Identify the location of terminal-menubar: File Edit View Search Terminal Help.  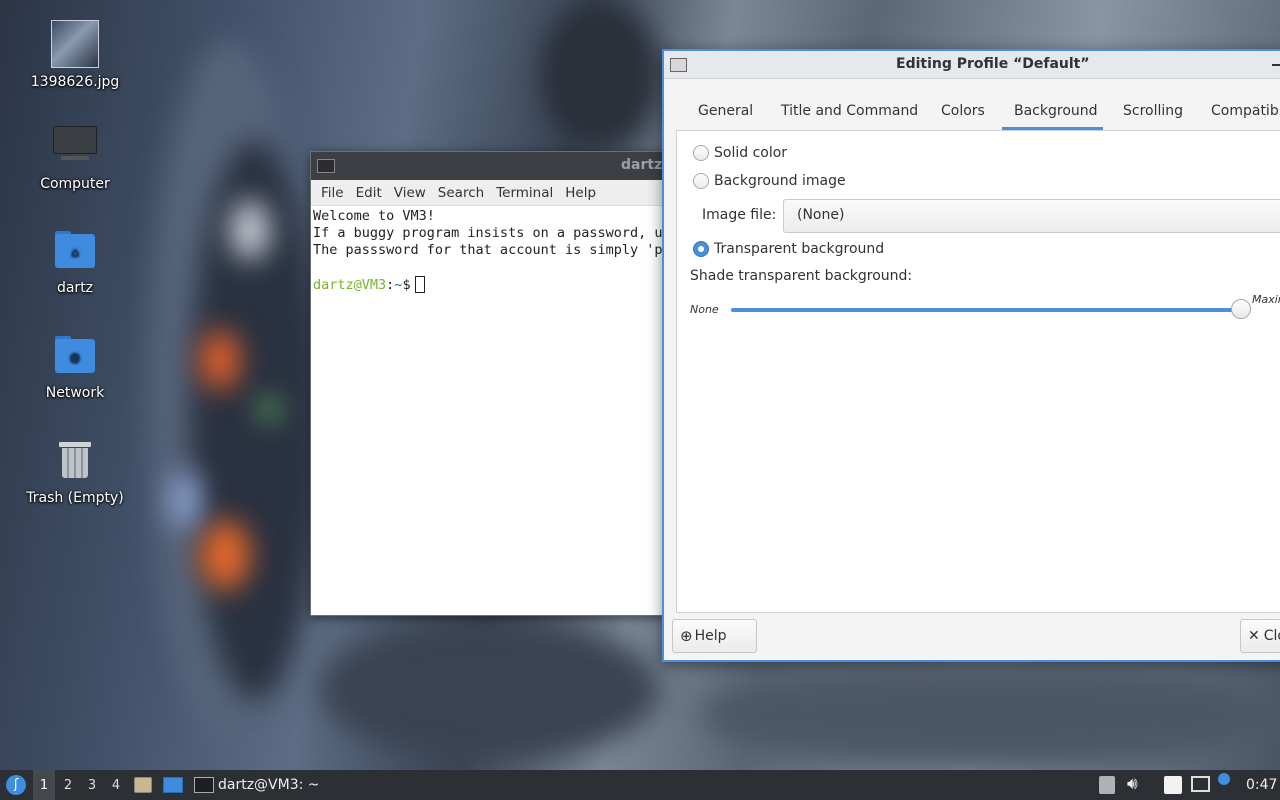
(490, 193).